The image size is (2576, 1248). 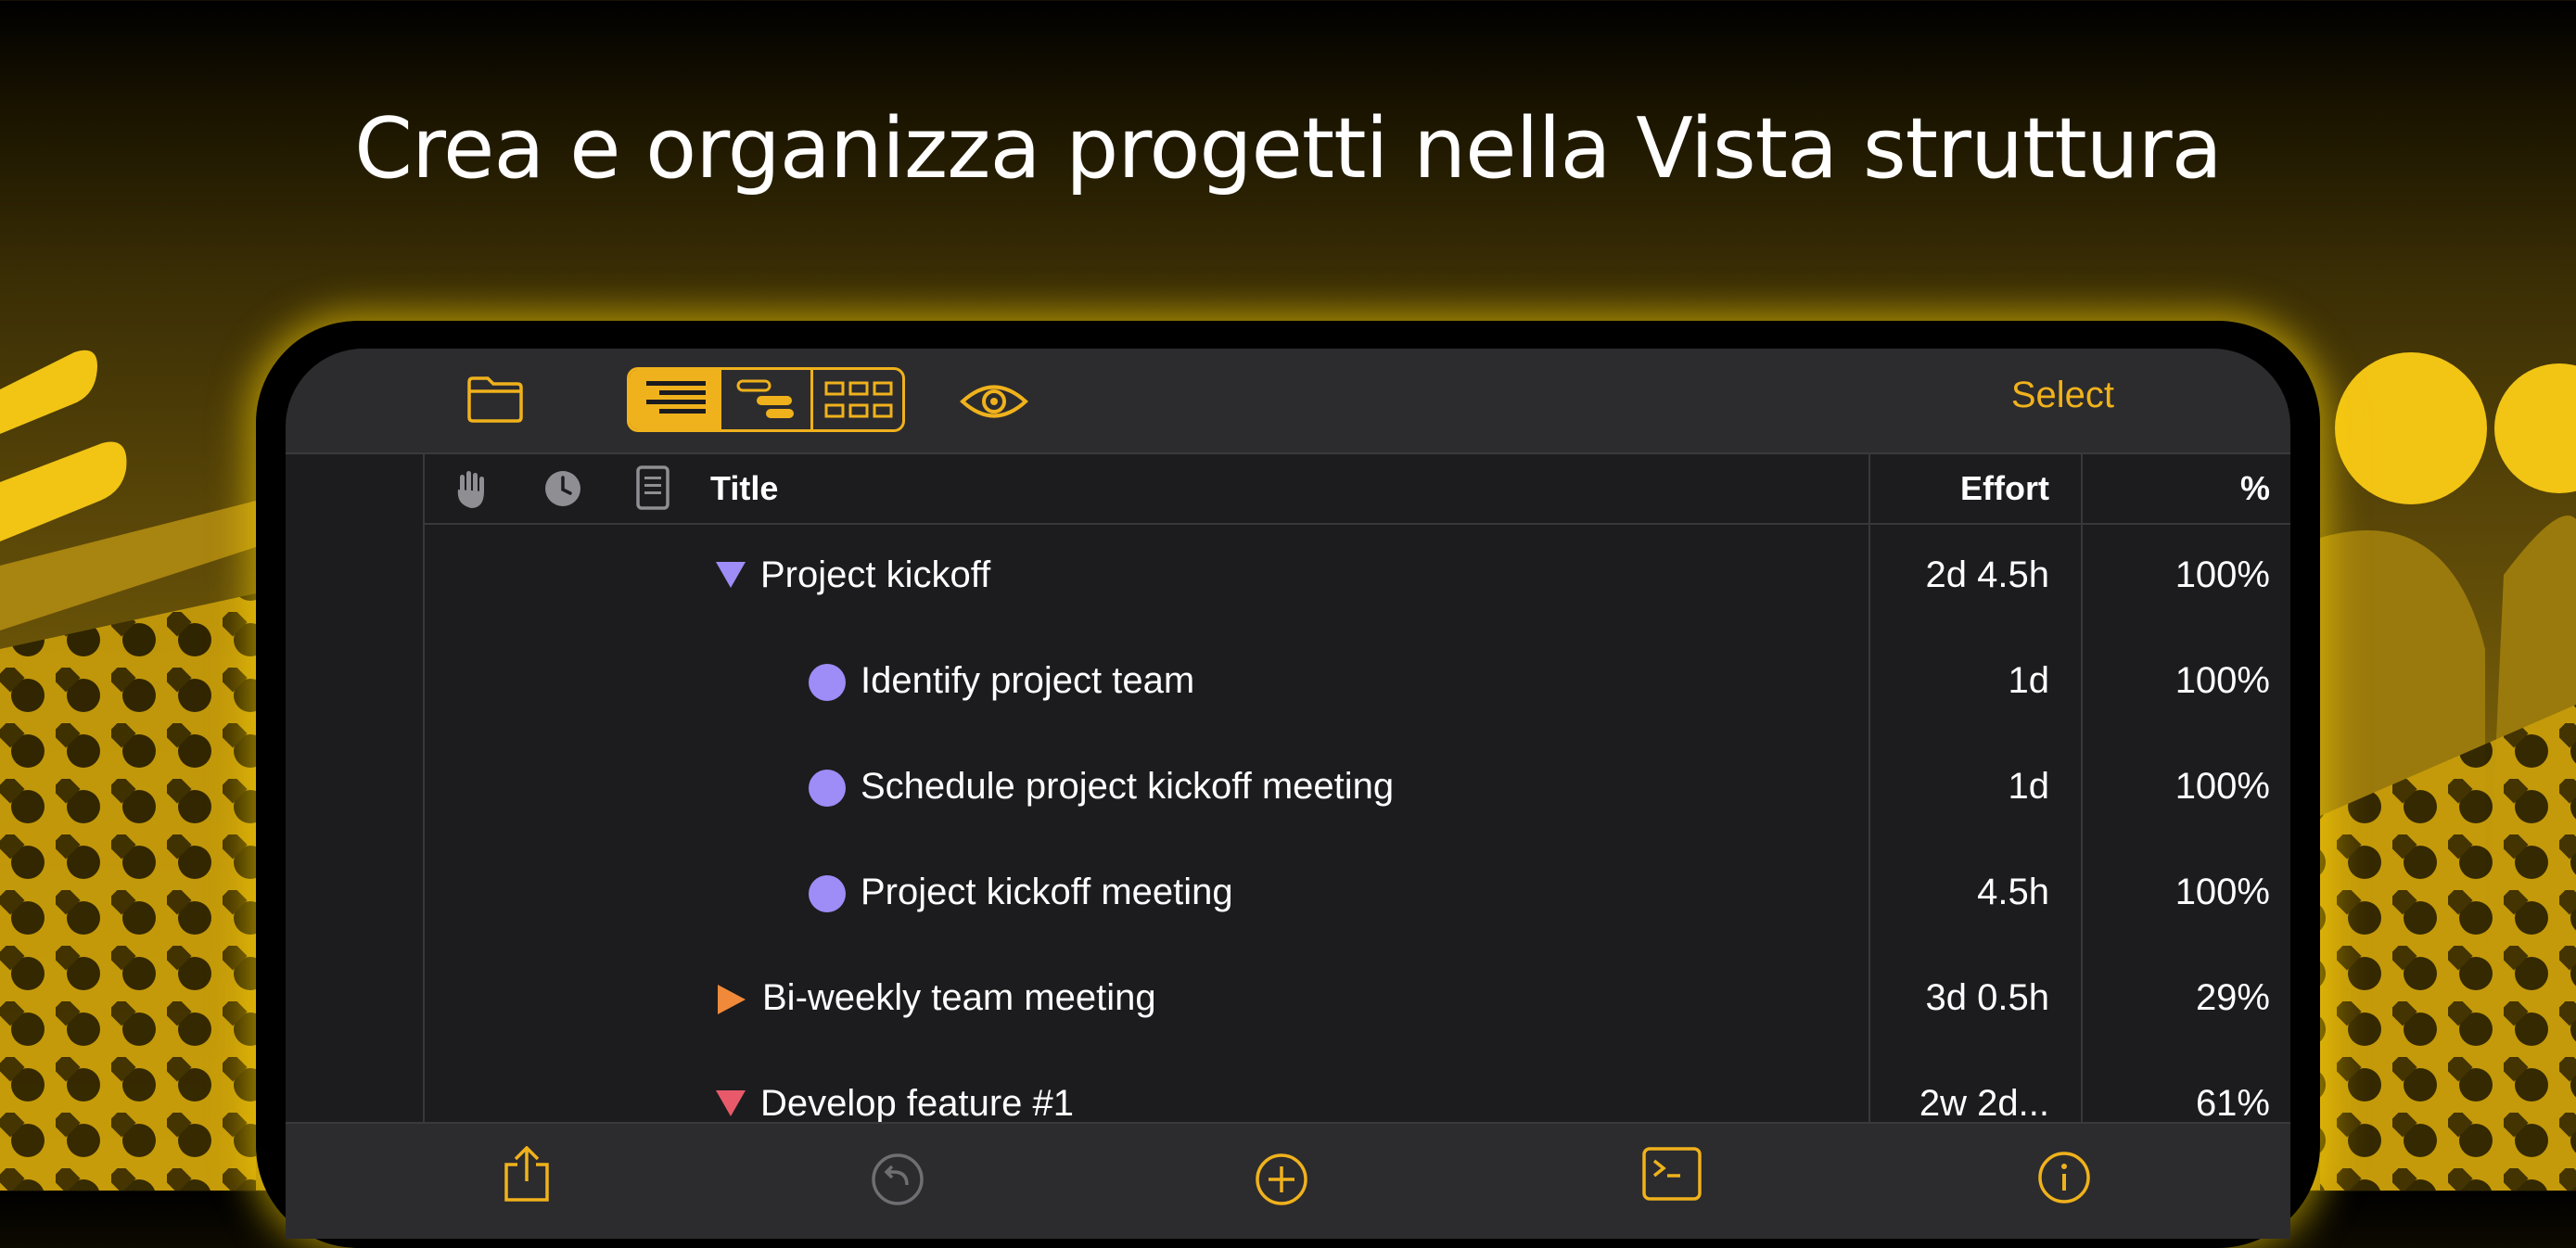 What do you see at coordinates (495, 400) in the screenshot?
I see `folder-icon` at bounding box center [495, 400].